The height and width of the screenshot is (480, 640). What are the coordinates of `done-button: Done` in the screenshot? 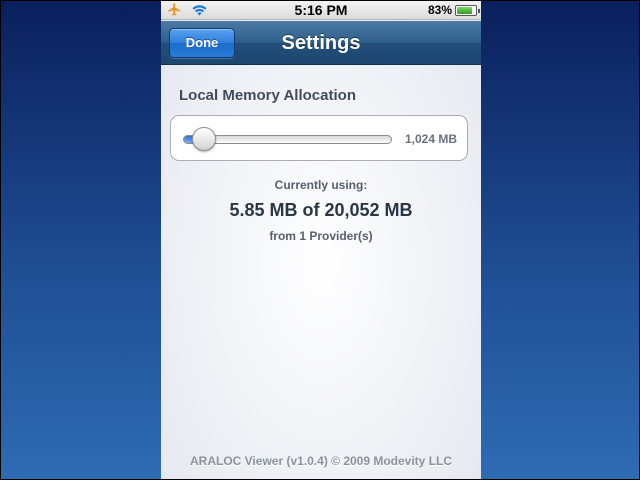 It's located at (202, 43).